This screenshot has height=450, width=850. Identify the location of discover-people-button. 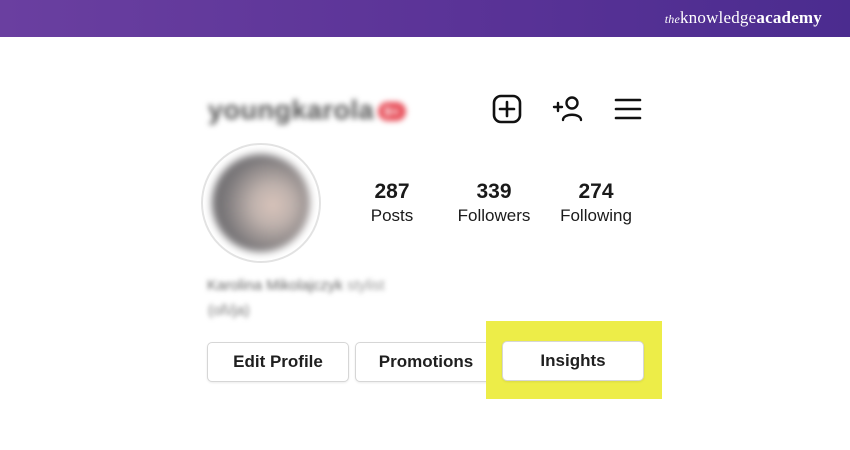
(568, 109).